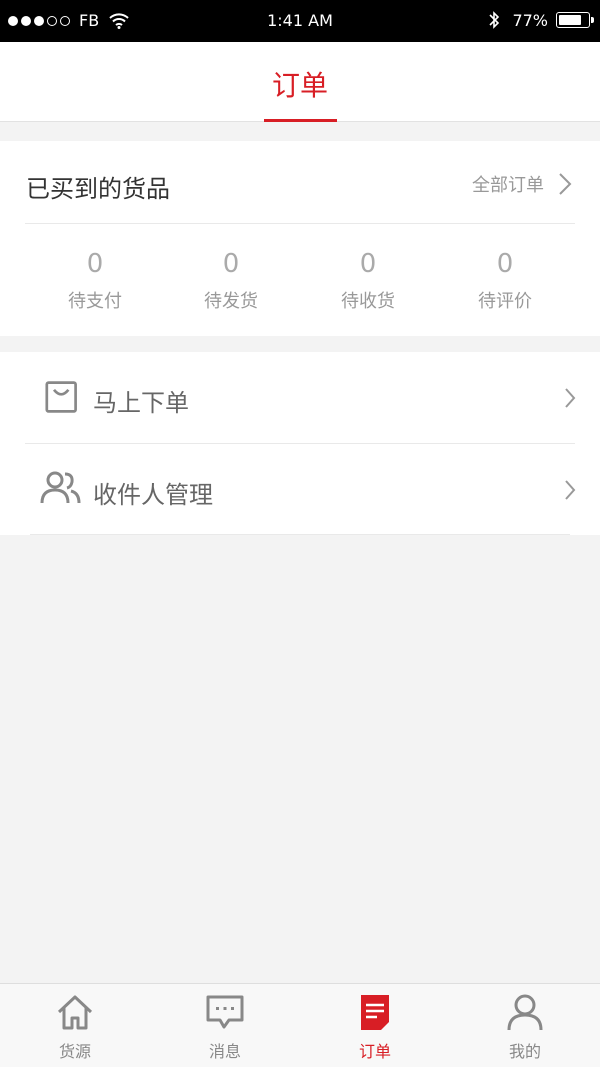  I want to click on purchased-goods-title: 已买到的货品, so click(98, 189).